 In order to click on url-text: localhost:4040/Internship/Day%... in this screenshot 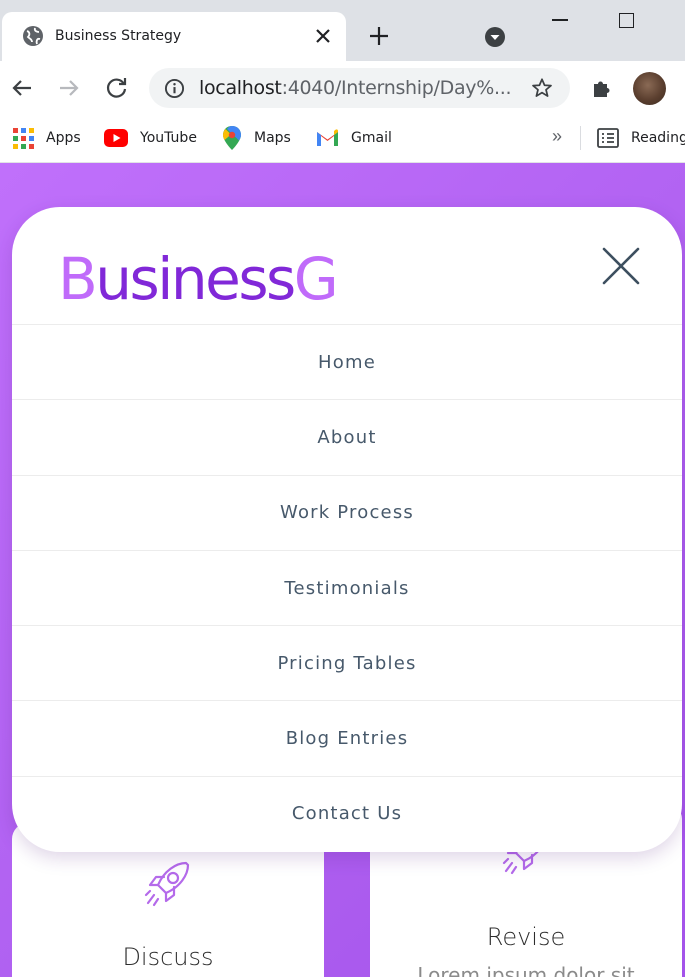, I will do `click(355, 88)`.